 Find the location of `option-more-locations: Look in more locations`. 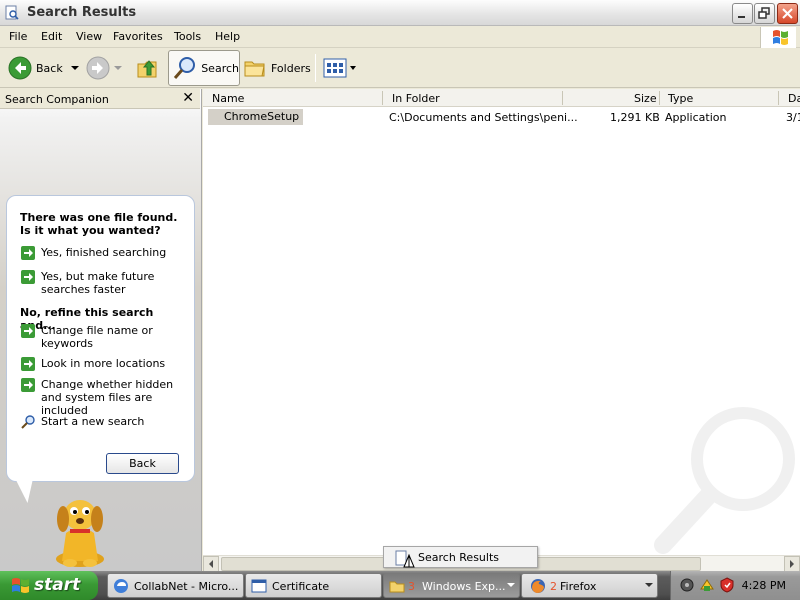

option-more-locations: Look in more locations is located at coordinates (106, 364).